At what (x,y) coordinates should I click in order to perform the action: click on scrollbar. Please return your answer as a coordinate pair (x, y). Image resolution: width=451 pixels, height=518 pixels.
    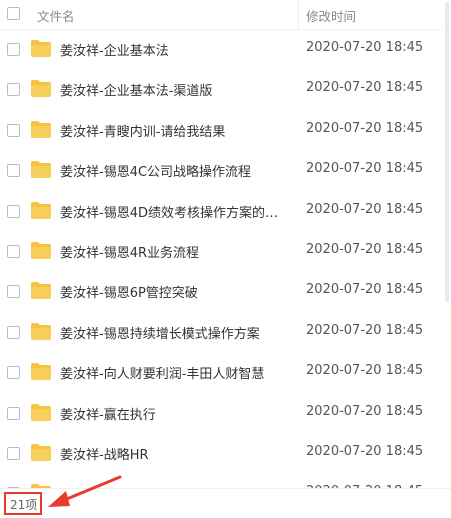
    Looking at the image, I should click on (447, 244).